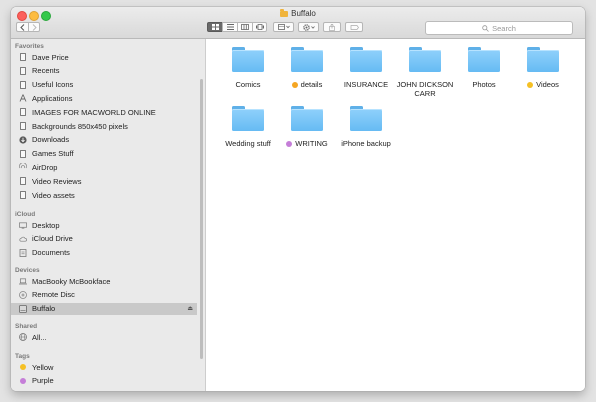 The height and width of the screenshot is (402, 596). I want to click on back-button, so click(22, 27).